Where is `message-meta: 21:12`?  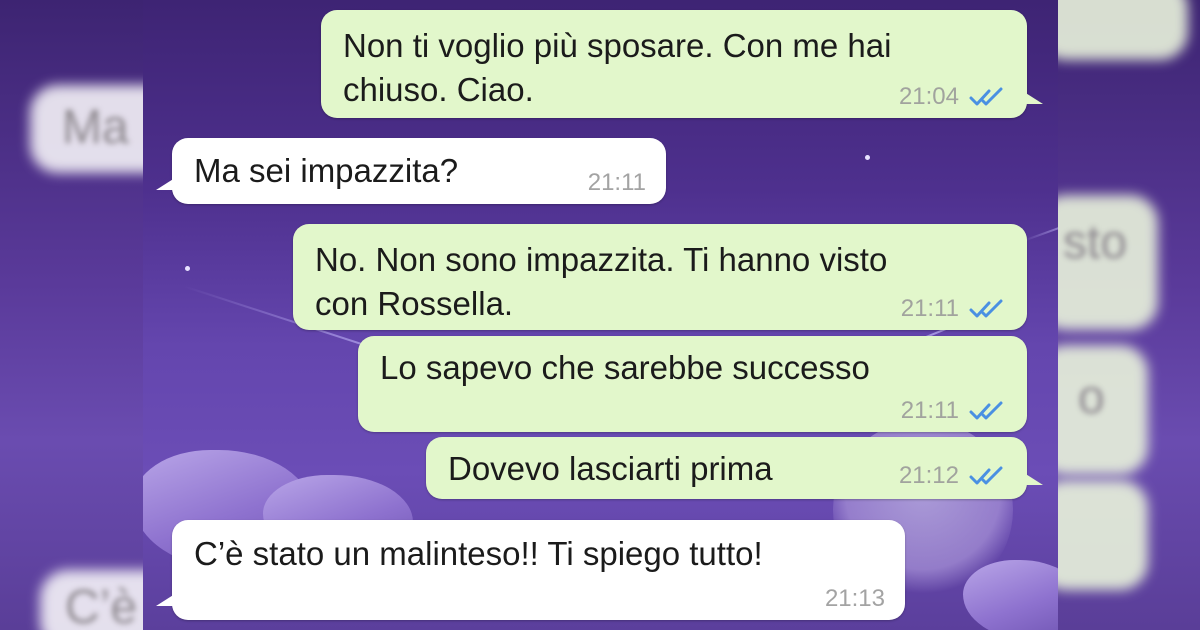 message-meta: 21:12 is located at coordinates (953, 476).